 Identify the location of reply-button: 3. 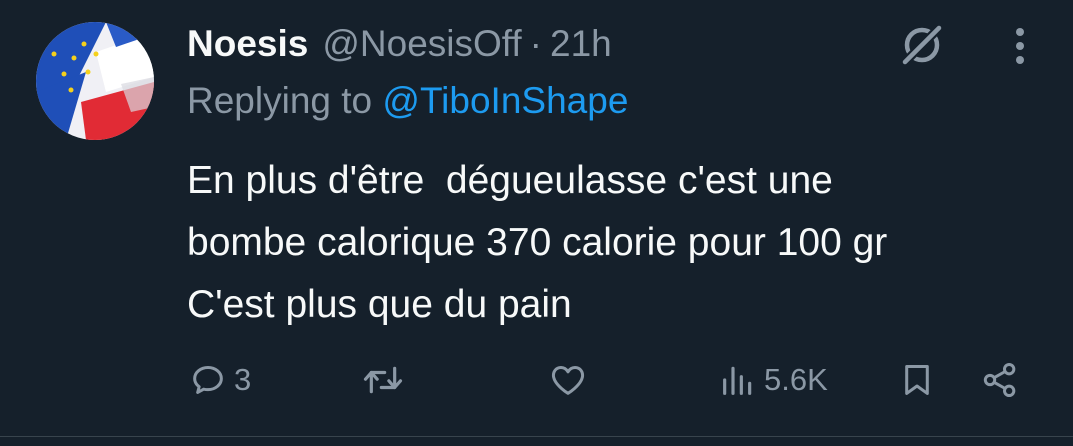
(219, 380).